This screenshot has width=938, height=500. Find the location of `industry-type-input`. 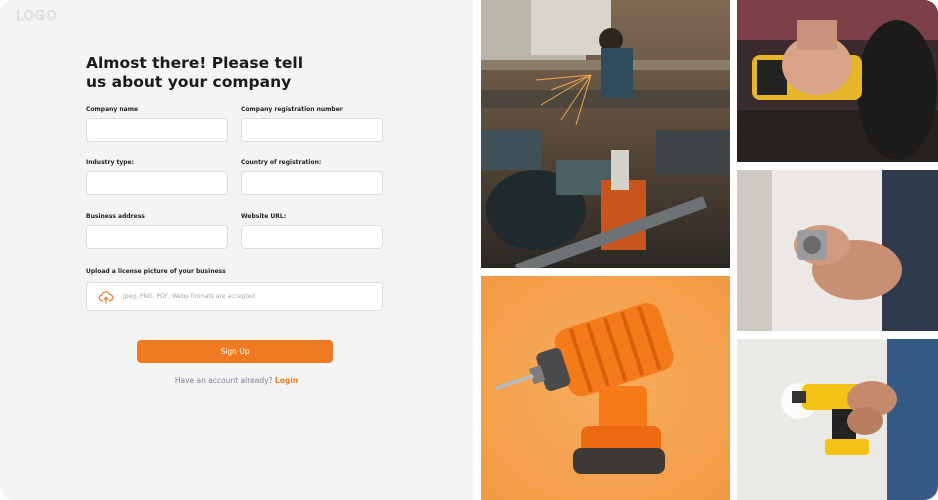

industry-type-input is located at coordinates (157, 183).